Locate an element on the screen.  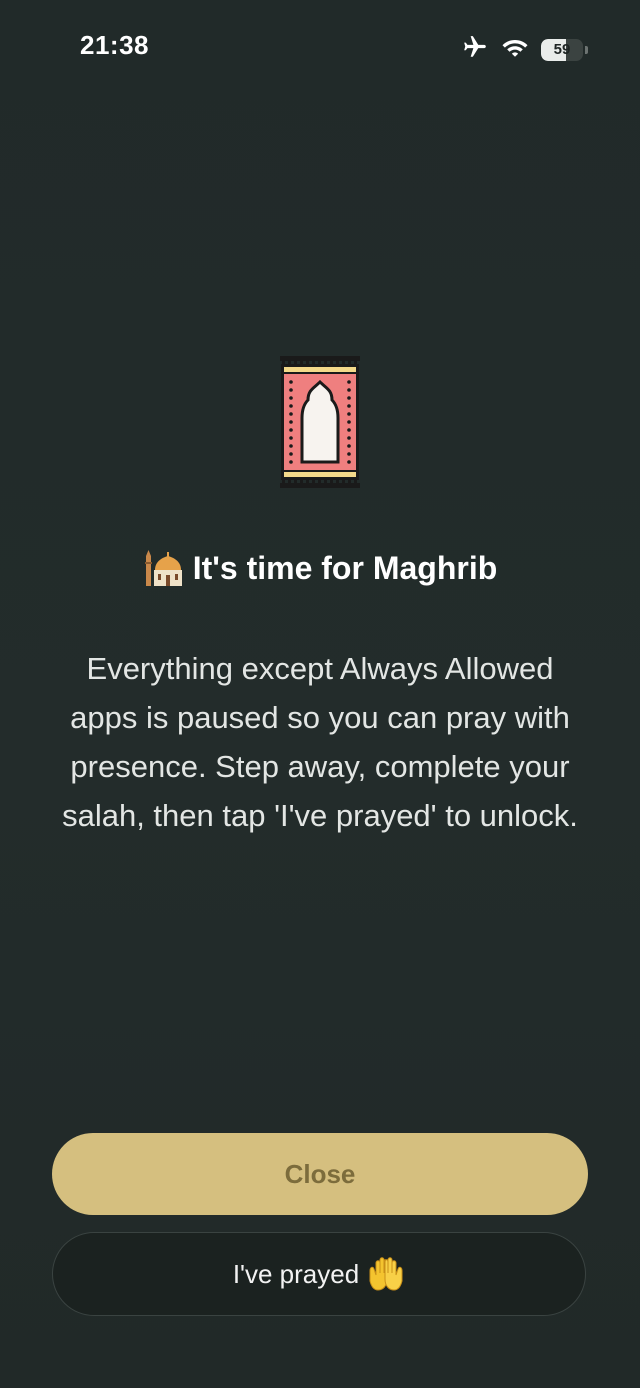
close-button: Close is located at coordinates (320, 1174).